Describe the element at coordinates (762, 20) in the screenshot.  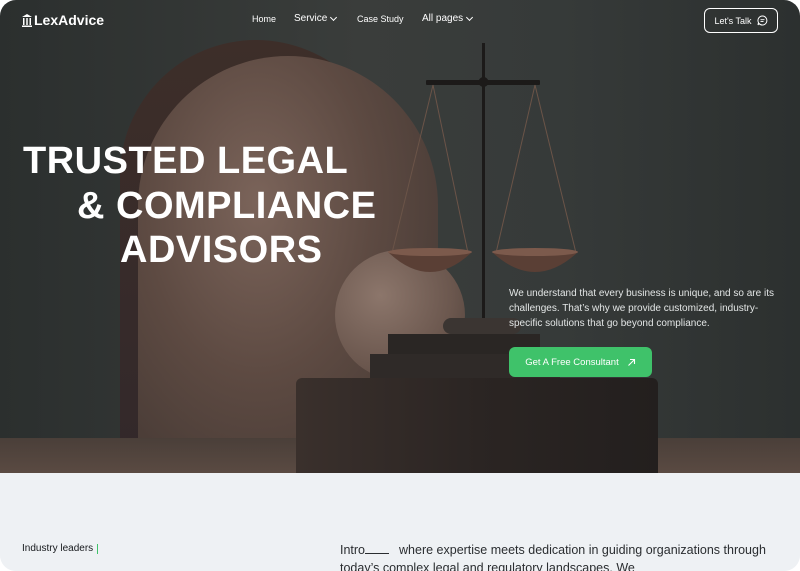
I see `chat-bubble-icon` at that location.